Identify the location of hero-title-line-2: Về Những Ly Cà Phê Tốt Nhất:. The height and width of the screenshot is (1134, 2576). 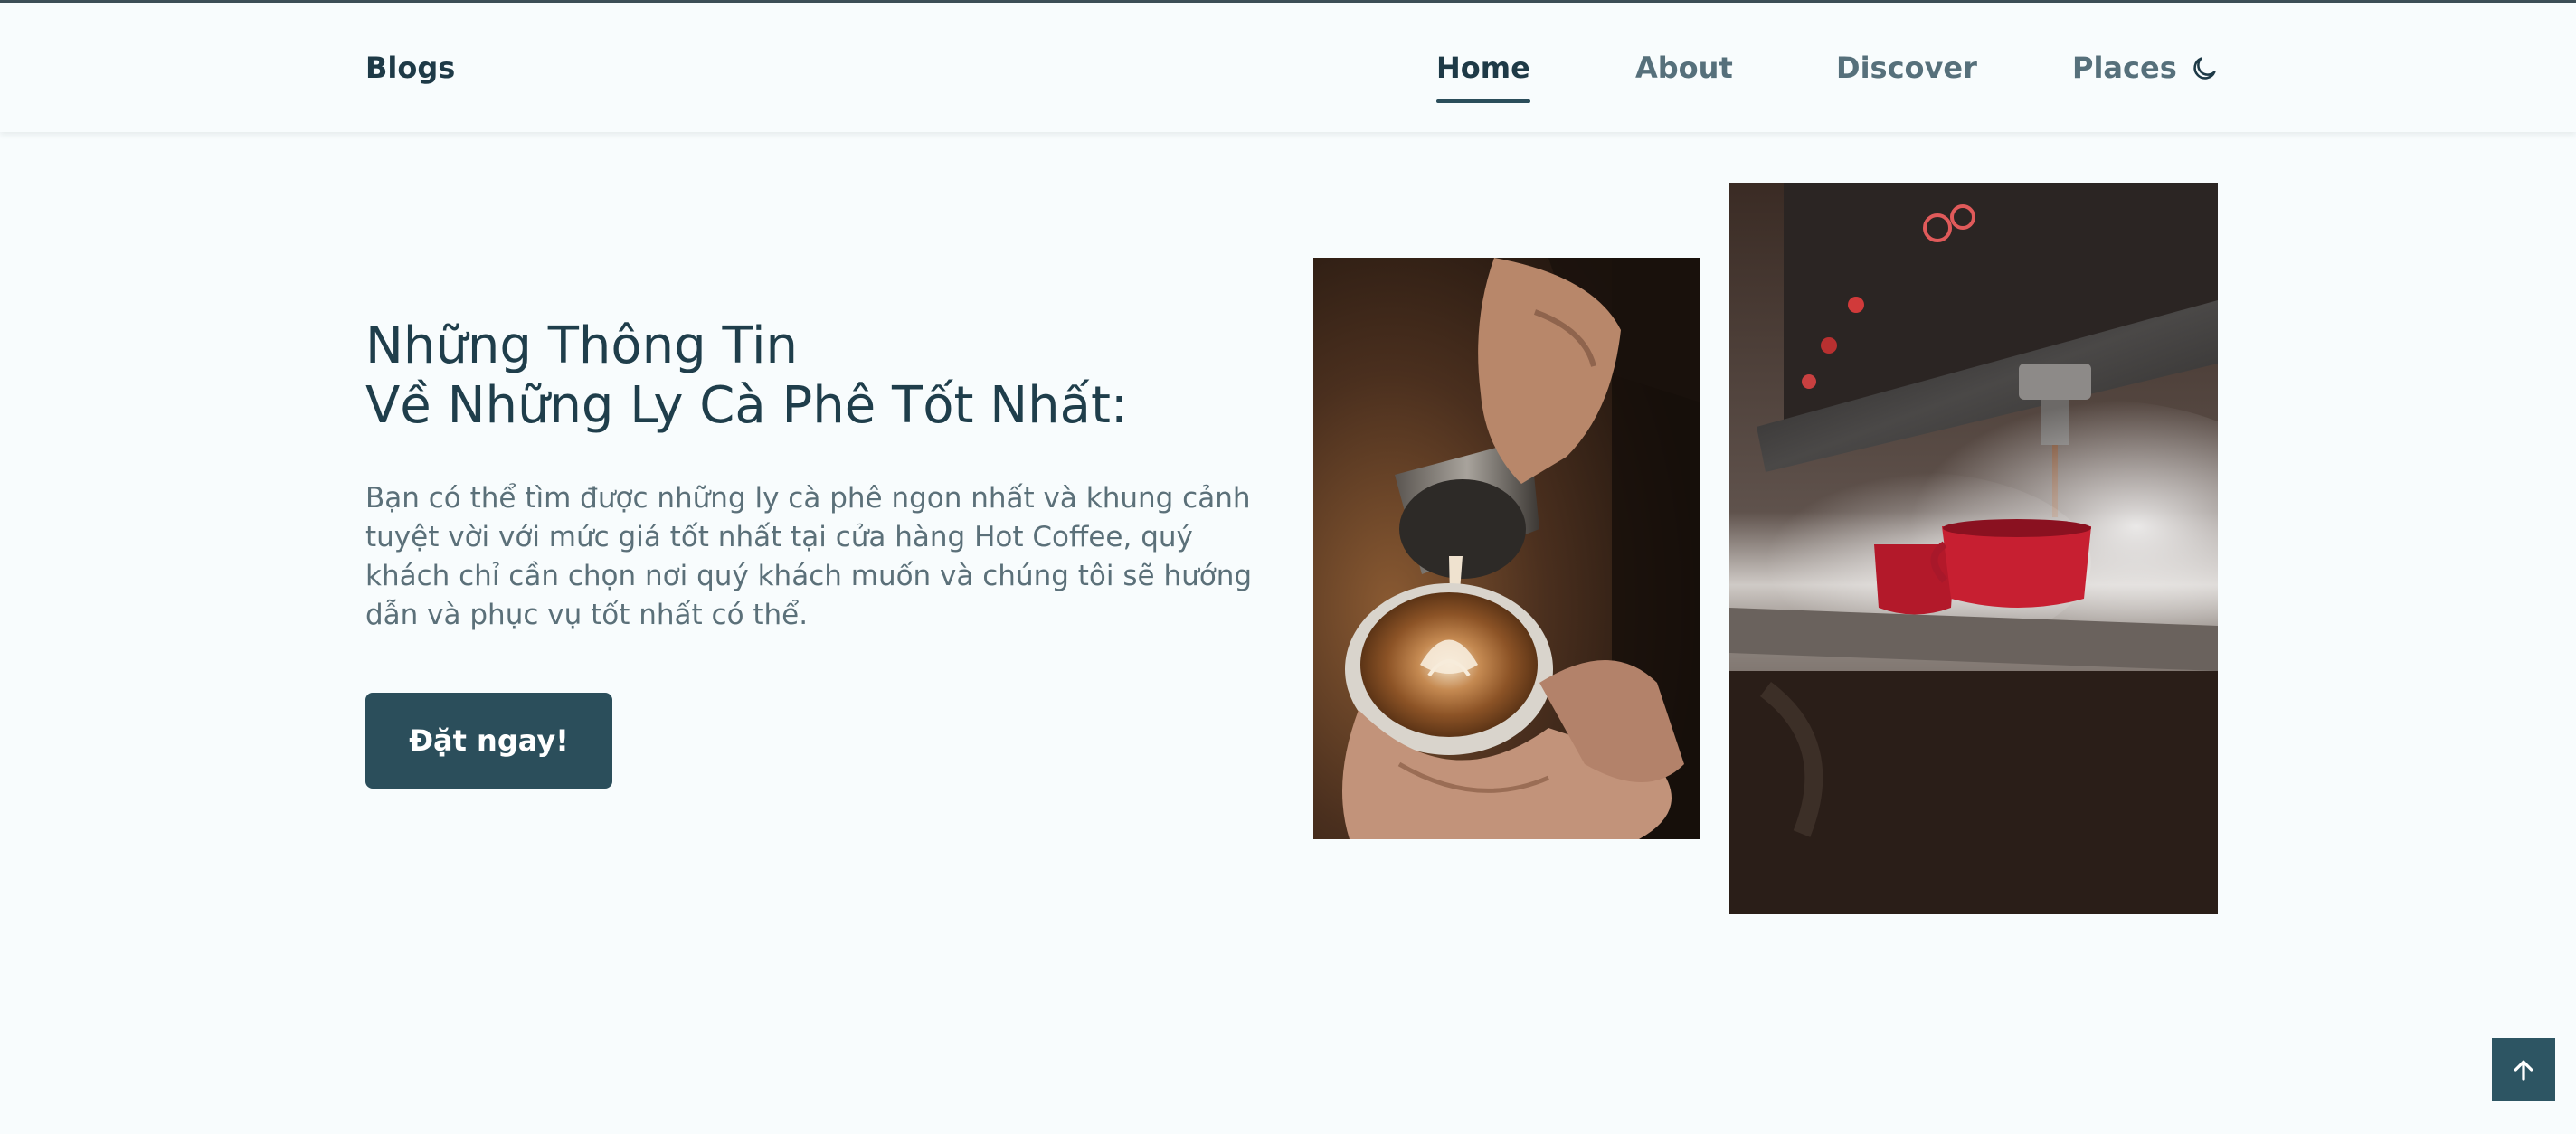
(746, 405).